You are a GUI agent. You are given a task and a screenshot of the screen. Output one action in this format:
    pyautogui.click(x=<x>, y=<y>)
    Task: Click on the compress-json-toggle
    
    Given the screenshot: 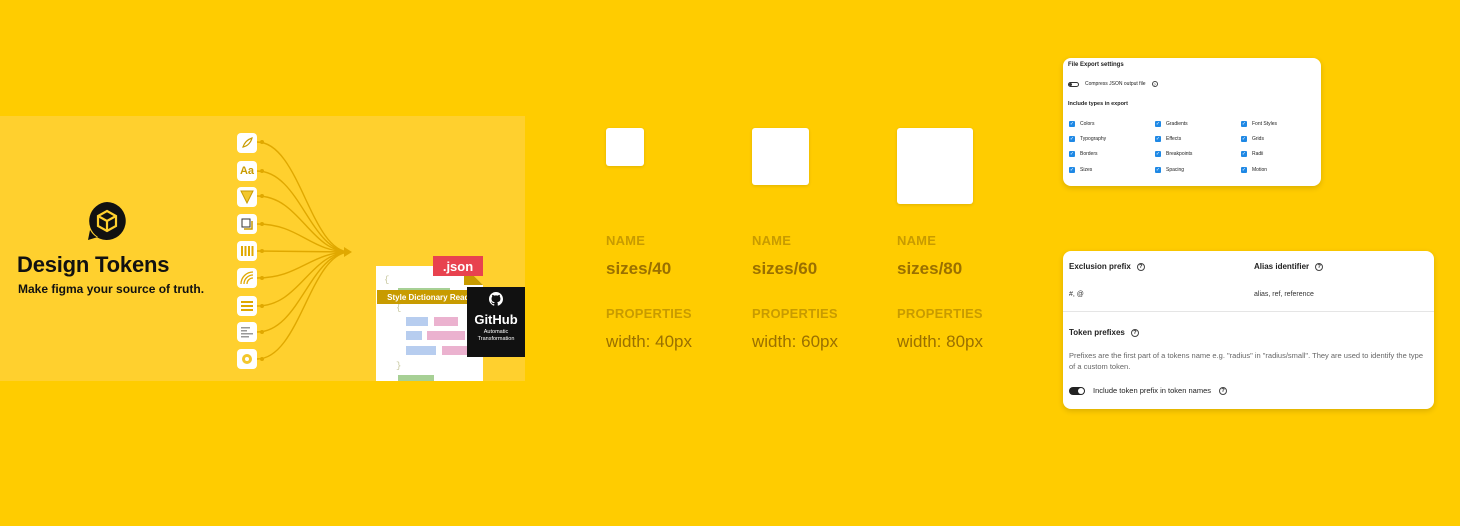 What is the action you would take?
    pyautogui.click(x=1073, y=84)
    